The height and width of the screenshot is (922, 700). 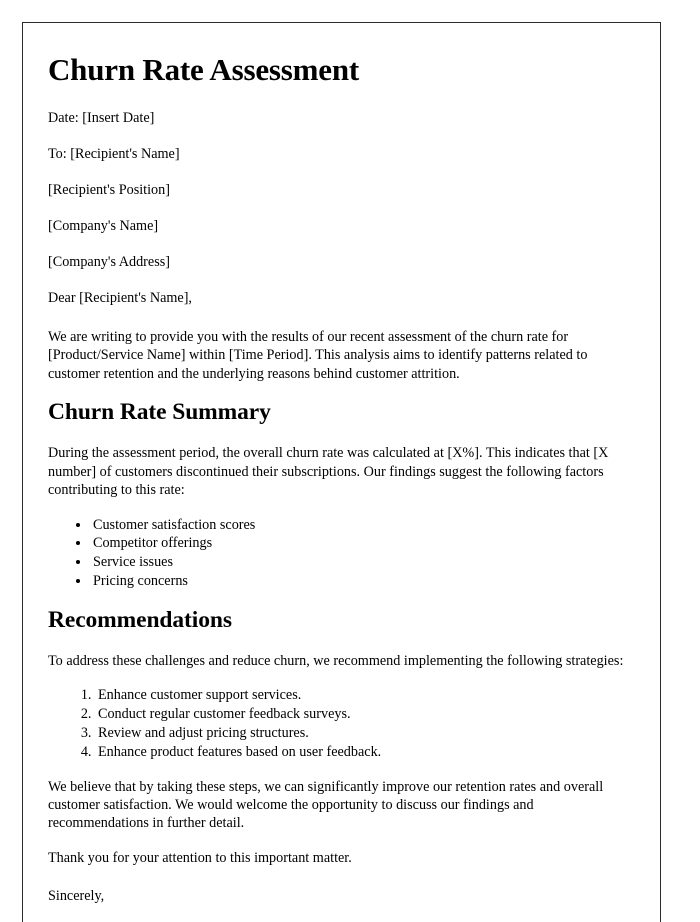 I want to click on recipient-name-line: To: [Recipient's Name], so click(x=114, y=153).